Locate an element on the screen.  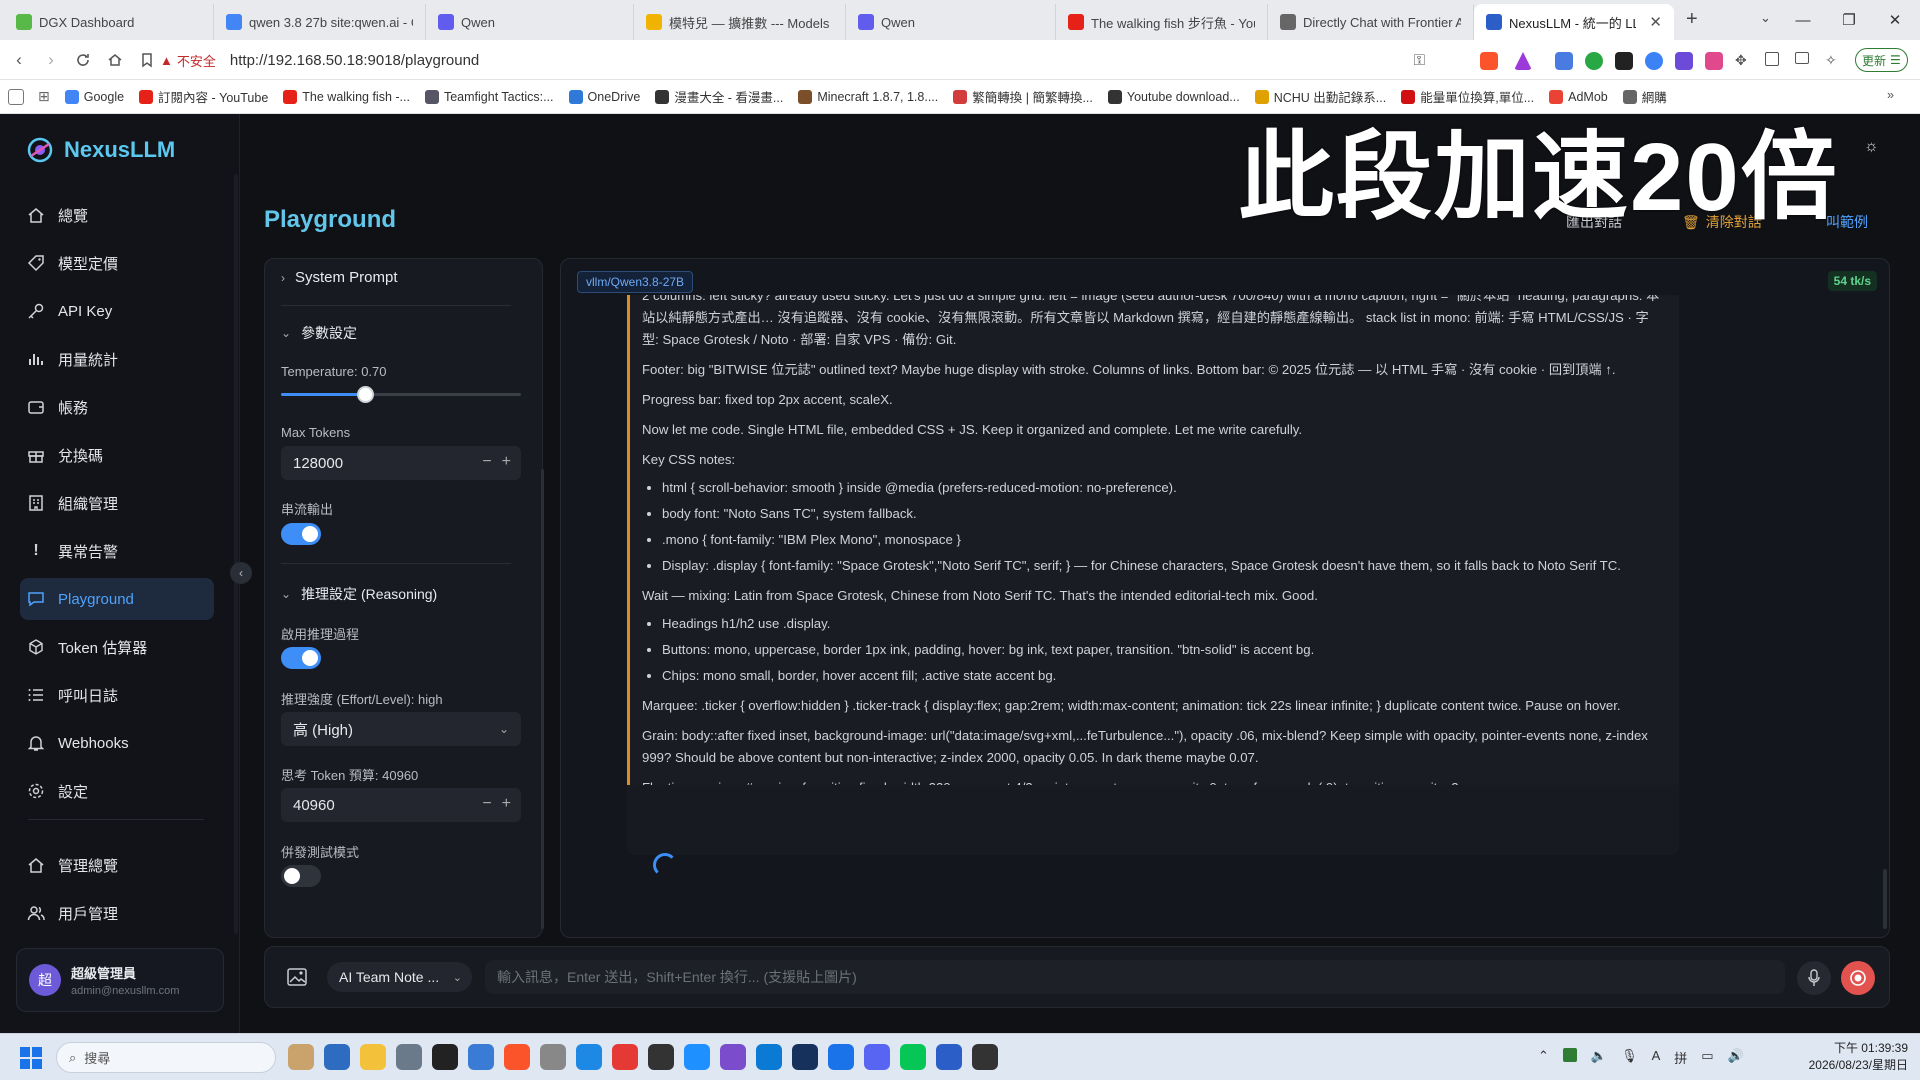
home-icon is located at coordinates (115, 60).